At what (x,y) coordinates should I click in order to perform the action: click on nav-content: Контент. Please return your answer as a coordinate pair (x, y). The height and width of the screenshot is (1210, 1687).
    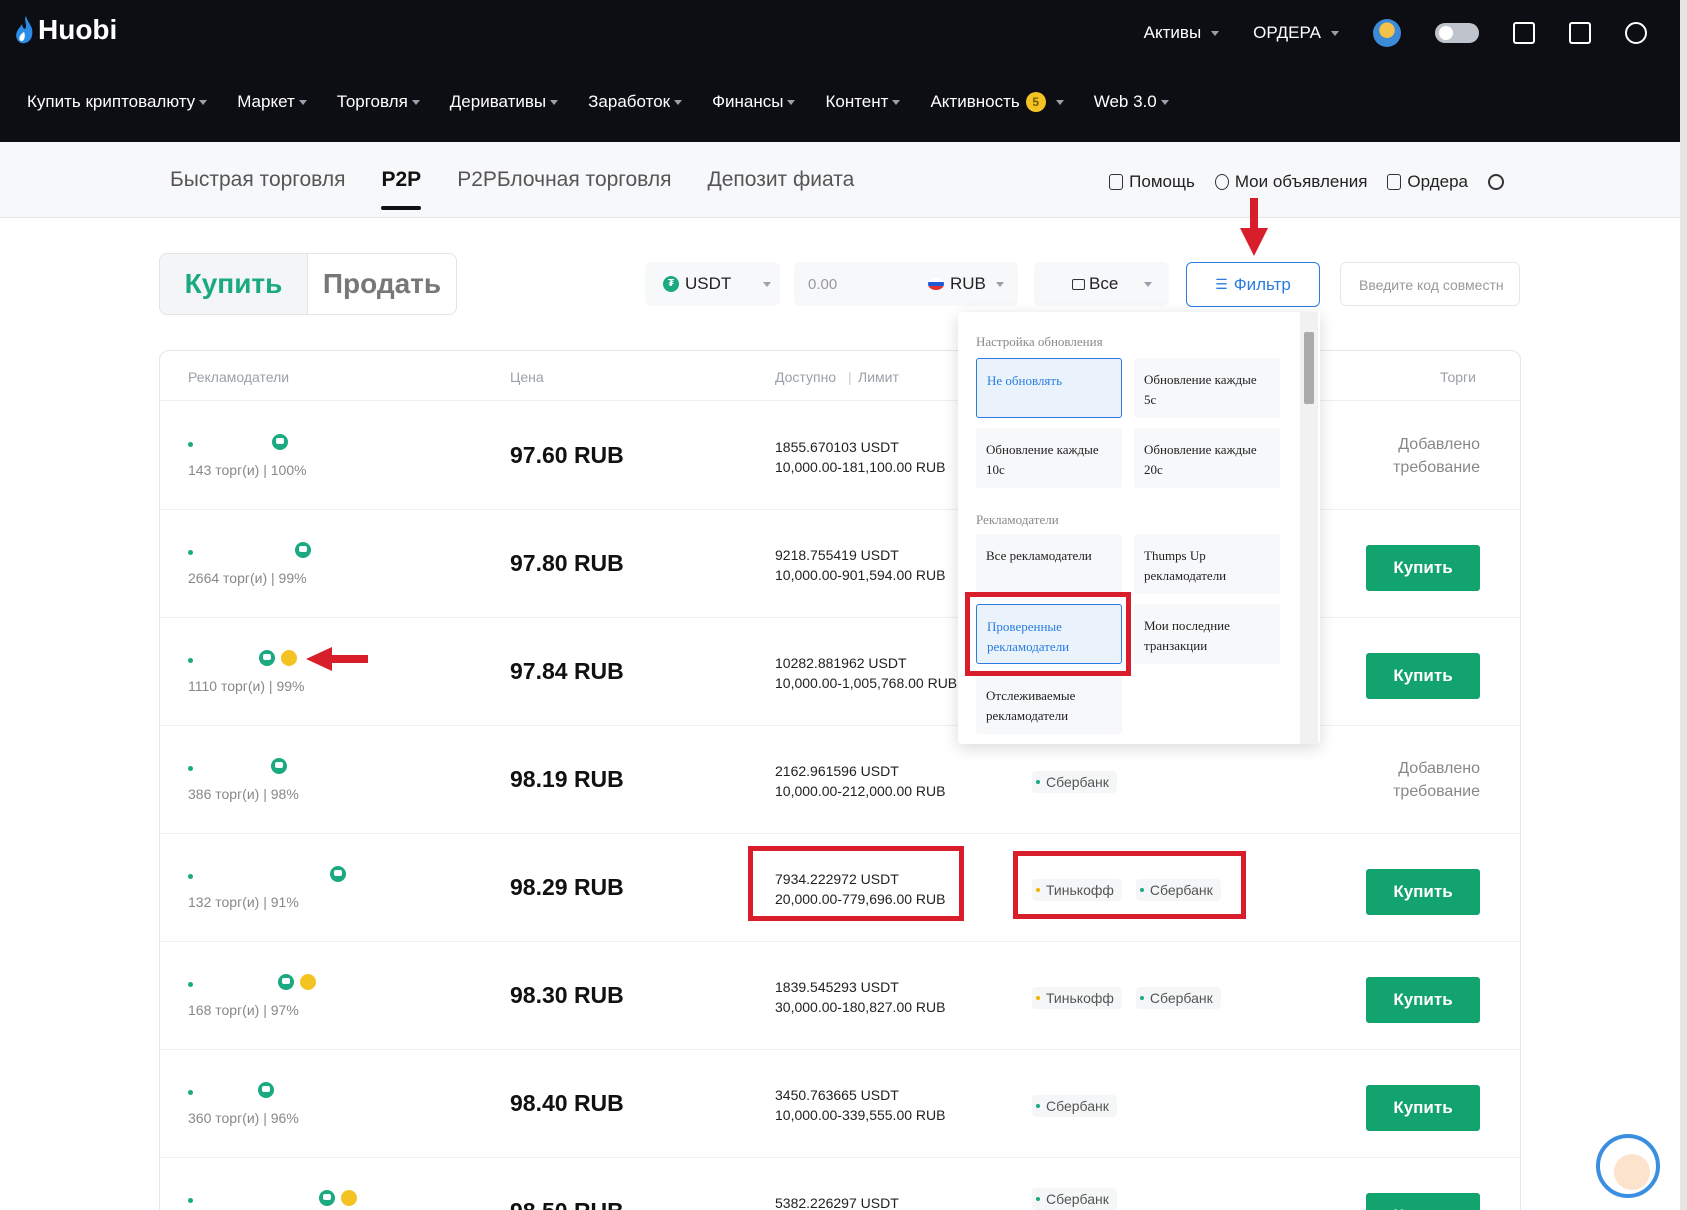
    Looking at the image, I should click on (863, 102).